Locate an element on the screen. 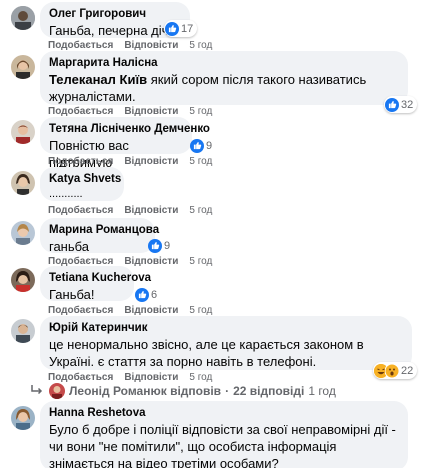 The height and width of the screenshot is (468, 428). comment-actions: Подобається Відповісти 5 год is located at coordinates (130, 211).